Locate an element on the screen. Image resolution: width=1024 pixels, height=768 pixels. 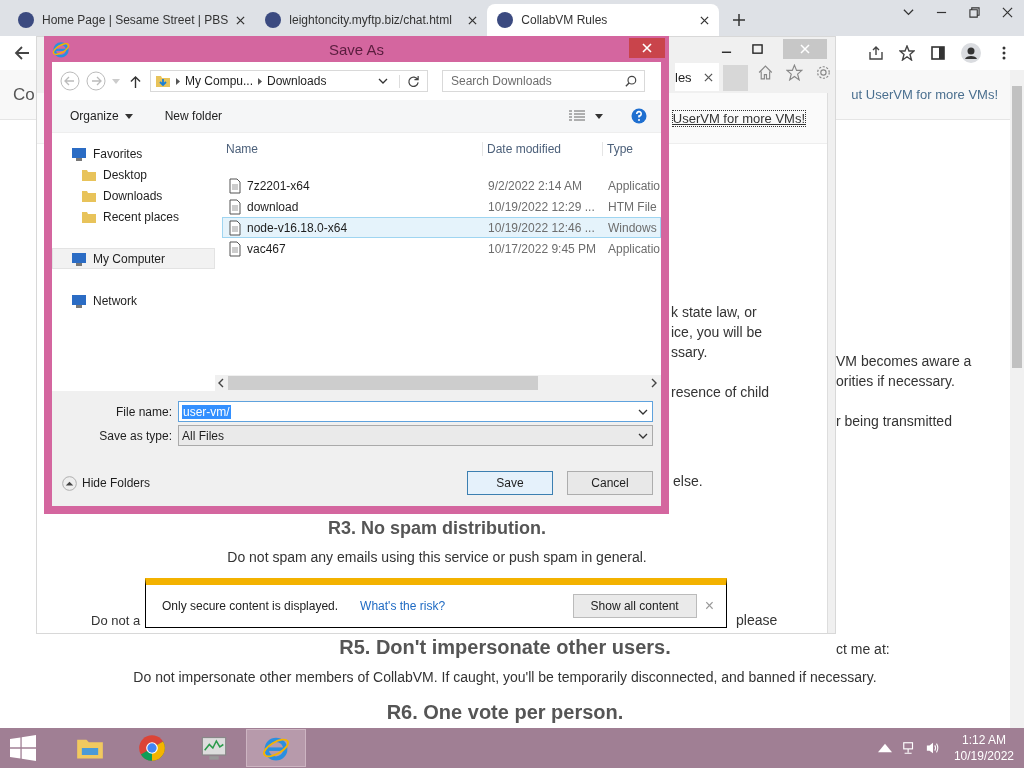
nav-item: Desktop is located at coordinates (133, 174).